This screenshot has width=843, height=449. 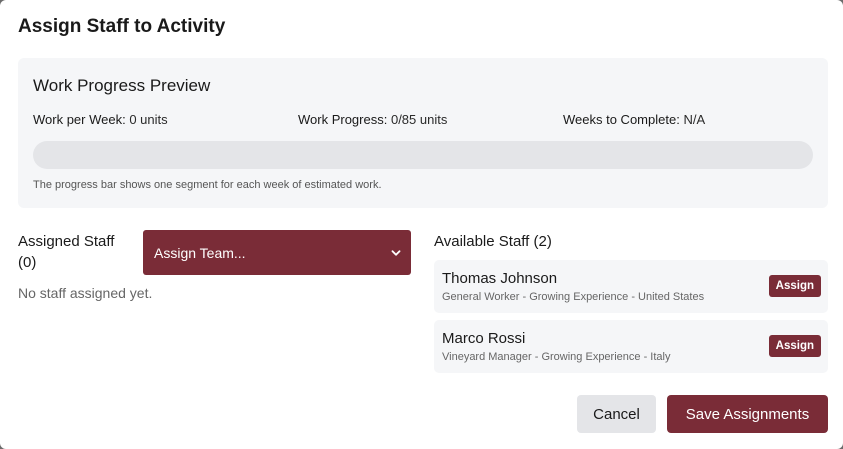 What do you see at coordinates (694, 119) in the screenshot?
I see `weeks-to-complete-value: N/A` at bounding box center [694, 119].